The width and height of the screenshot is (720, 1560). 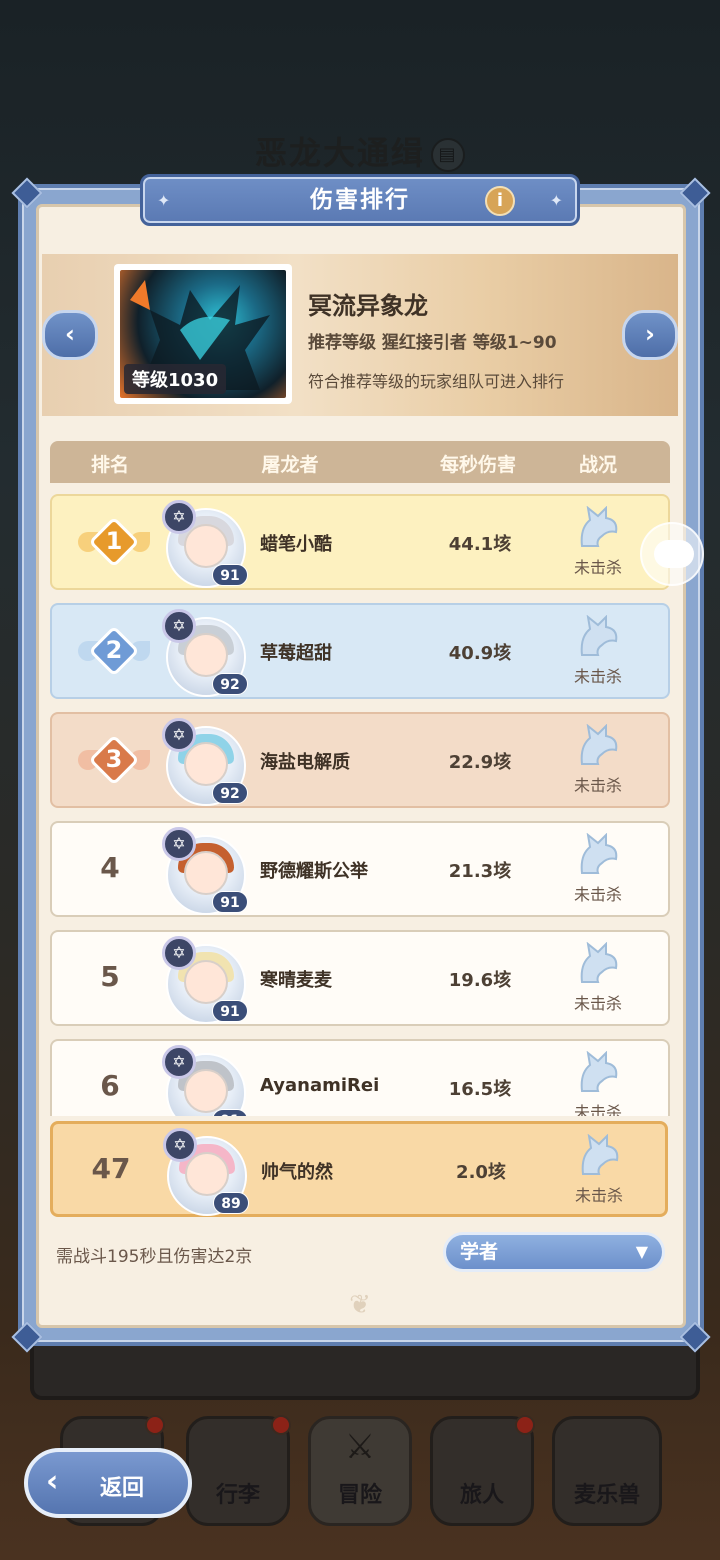 What do you see at coordinates (70, 335) in the screenshot?
I see `prev-boss-button: ‹` at bounding box center [70, 335].